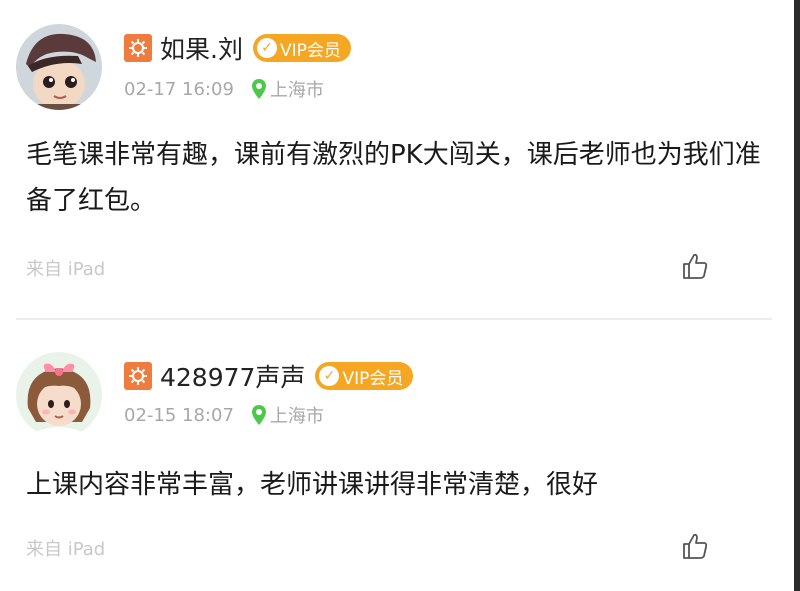 The width and height of the screenshot is (800, 591). I want to click on window-edge, so click(797, 295).